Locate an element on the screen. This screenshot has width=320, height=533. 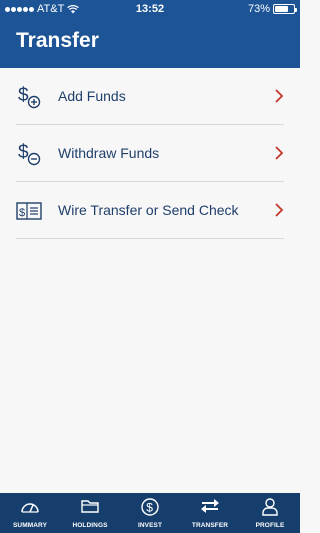
menu-item-withdraw-funds: $ Withdraw Funds is located at coordinates (150, 153).